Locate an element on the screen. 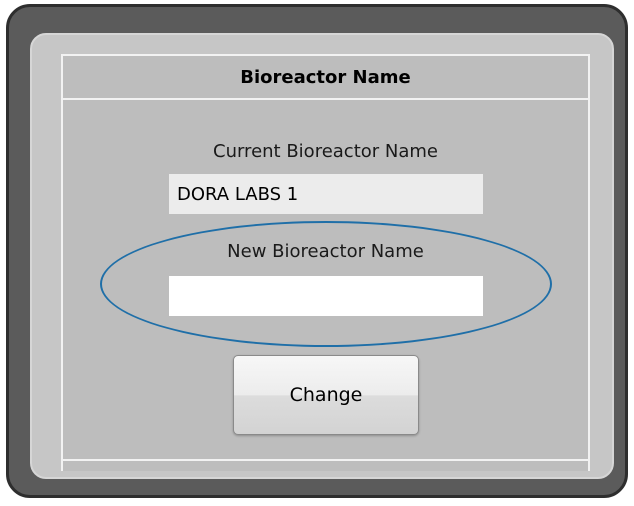 Image resolution: width=634 pixels, height=506 pixels. new-name-input is located at coordinates (326, 296).